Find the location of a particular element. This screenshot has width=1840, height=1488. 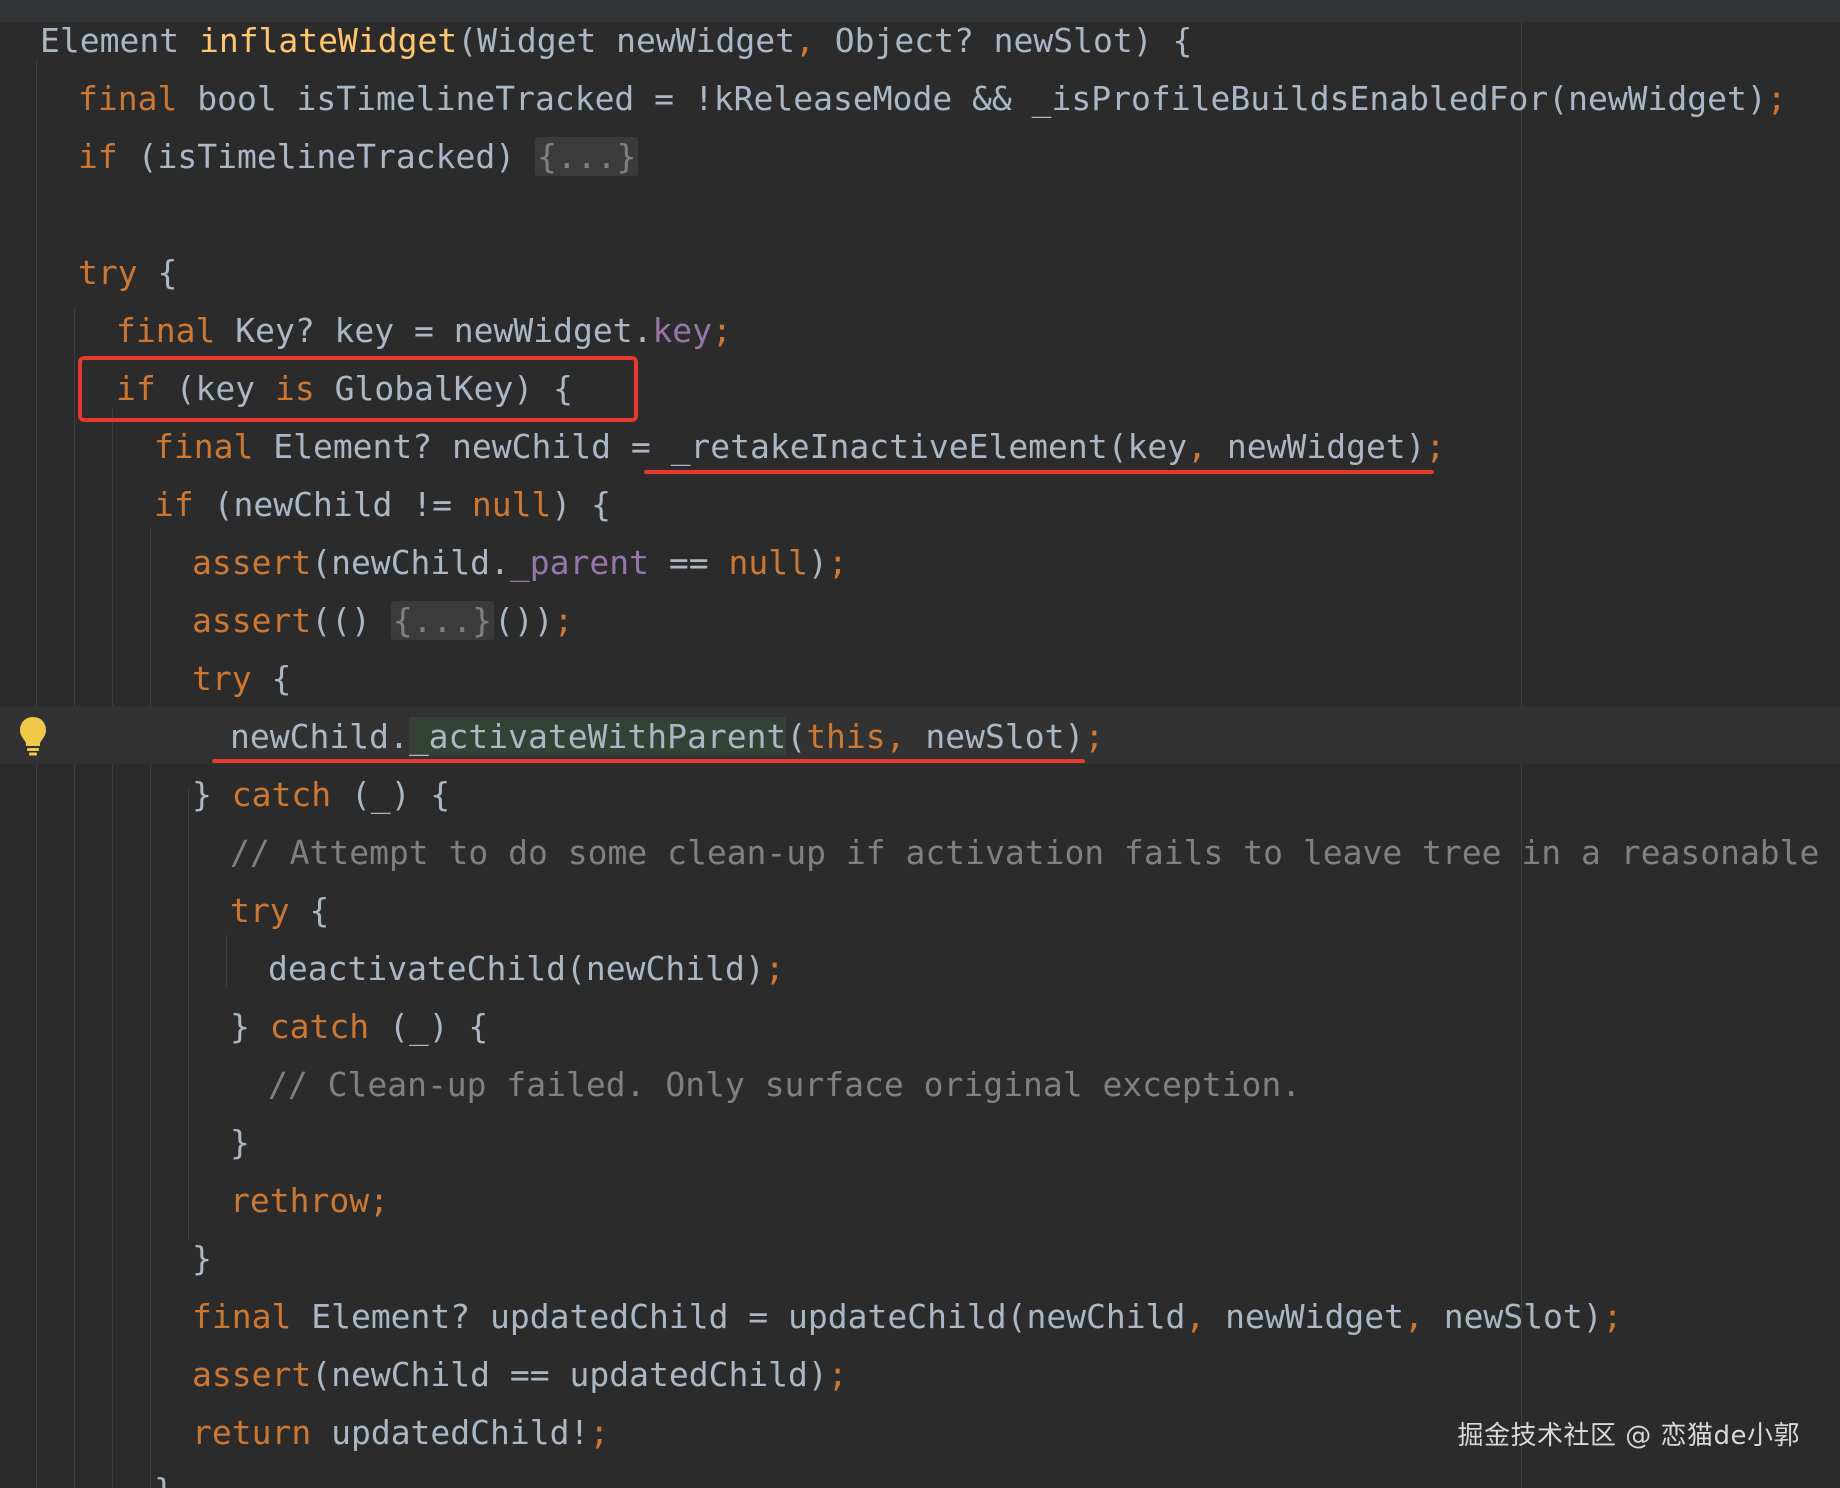

code-token: rethrow is located at coordinates (300, 1200).